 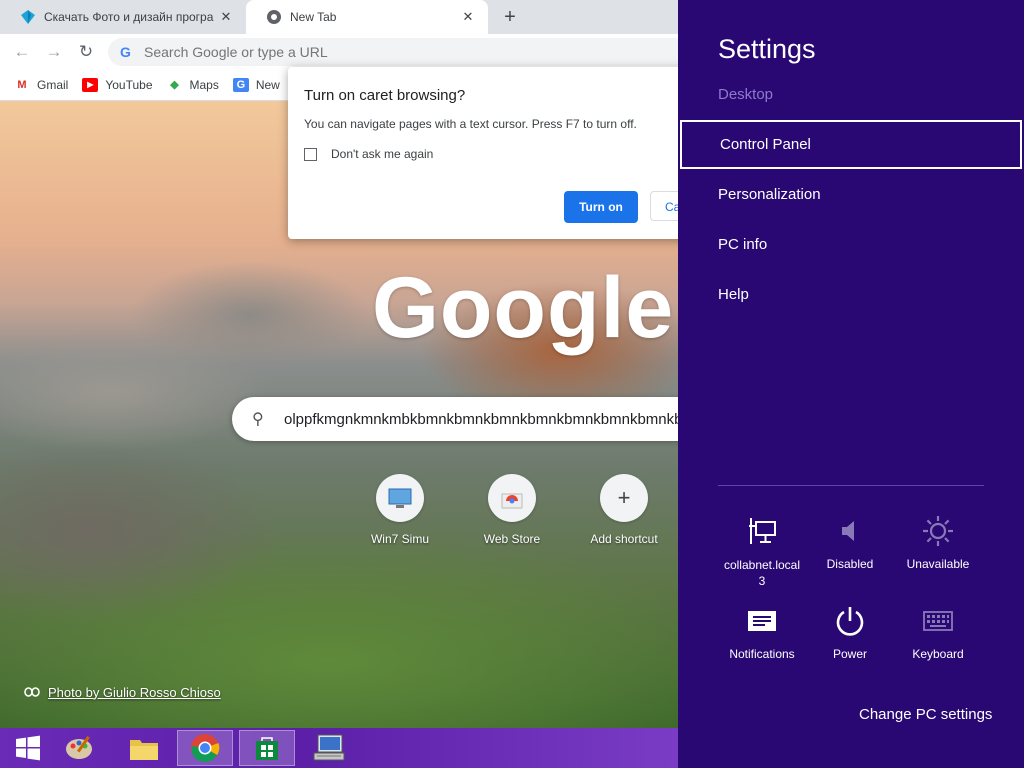 What do you see at coordinates (851, 485) in the screenshot?
I see `settings-divider` at bounding box center [851, 485].